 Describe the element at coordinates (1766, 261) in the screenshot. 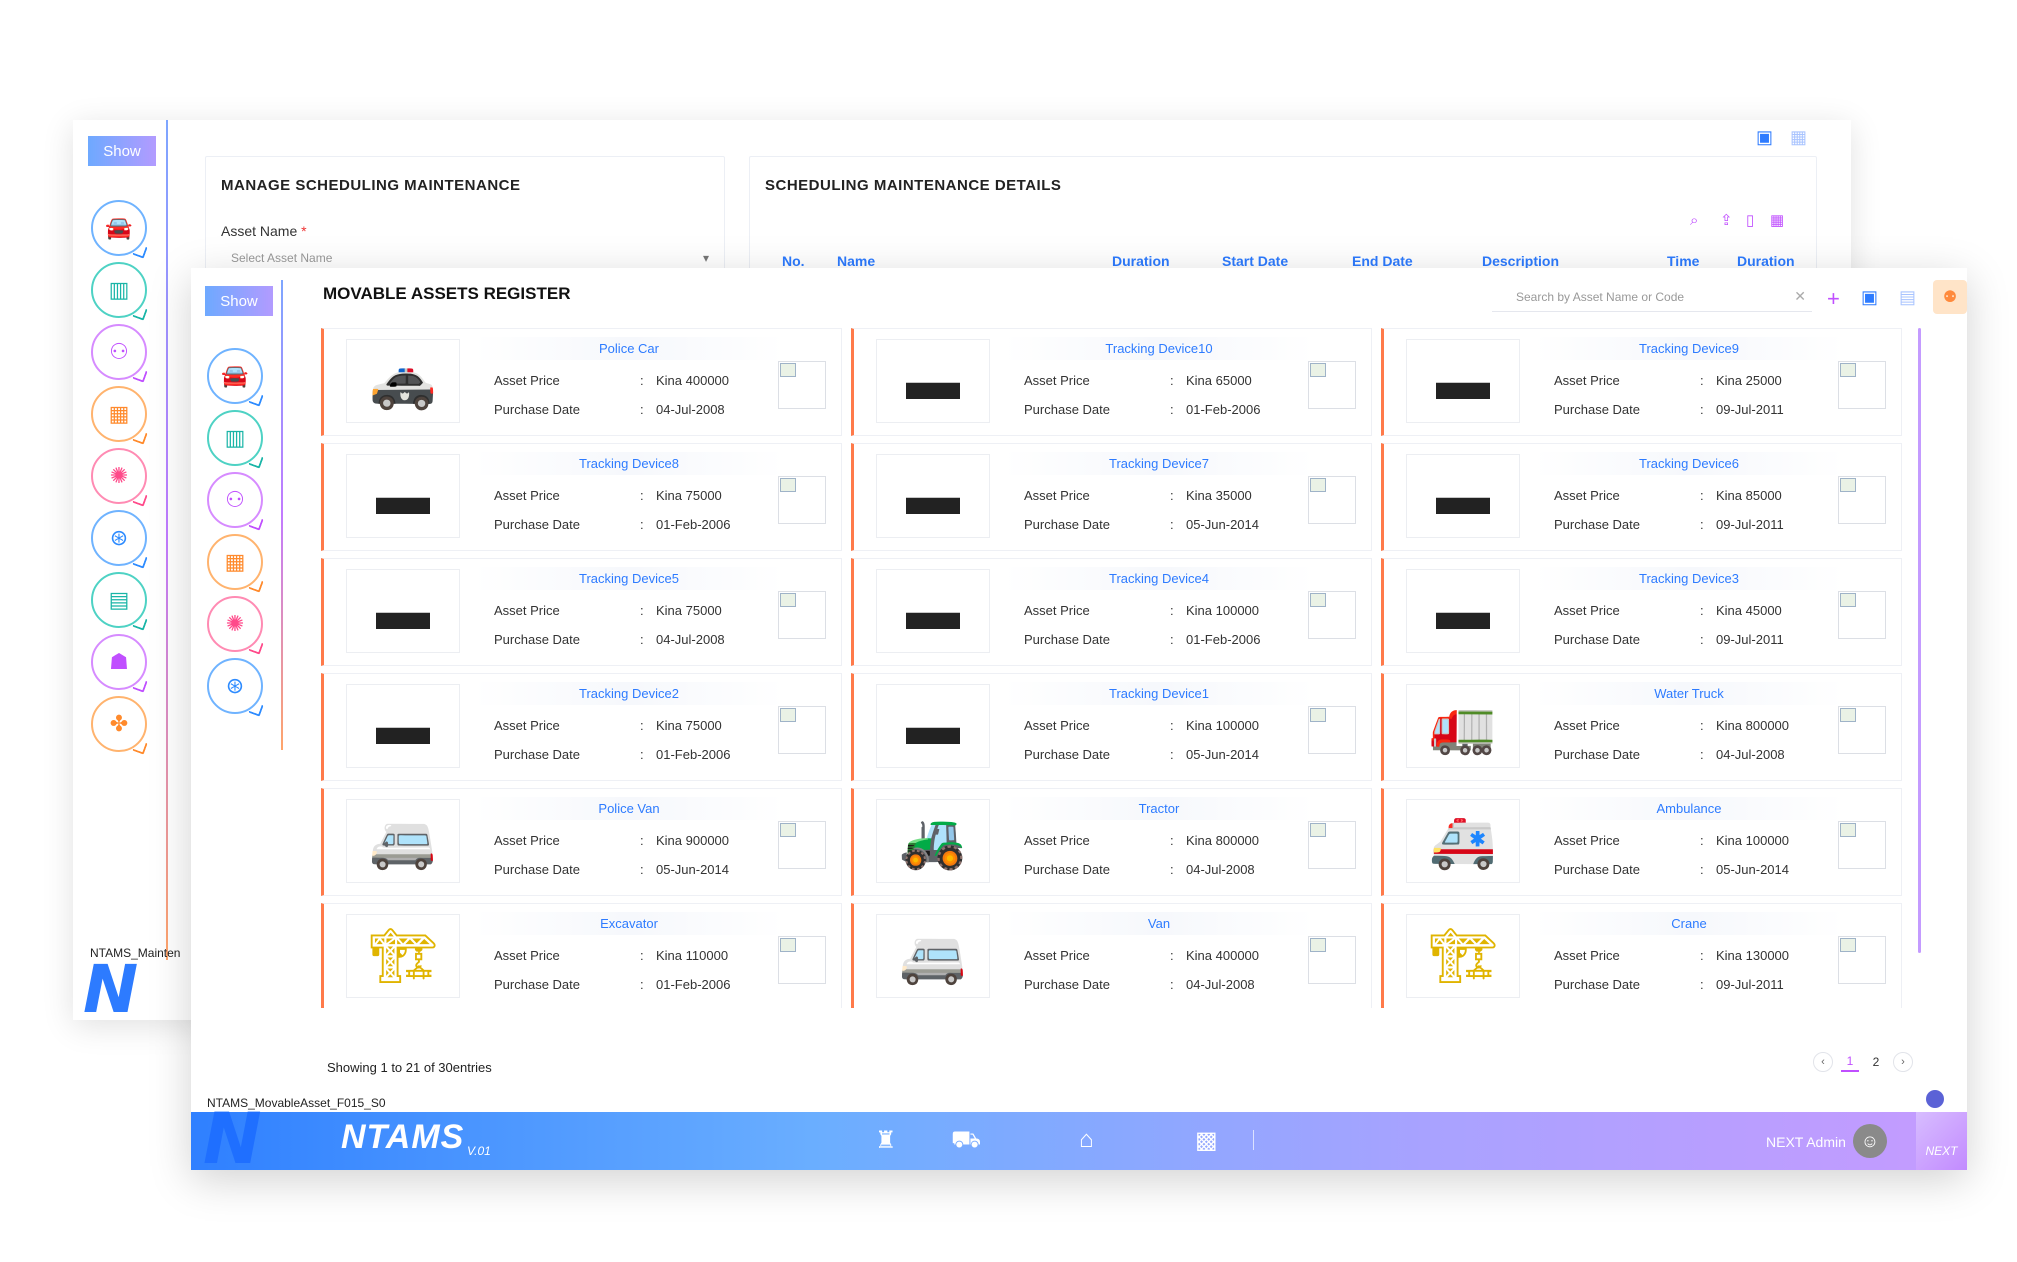

I see `header-duration-2: Duration` at that location.